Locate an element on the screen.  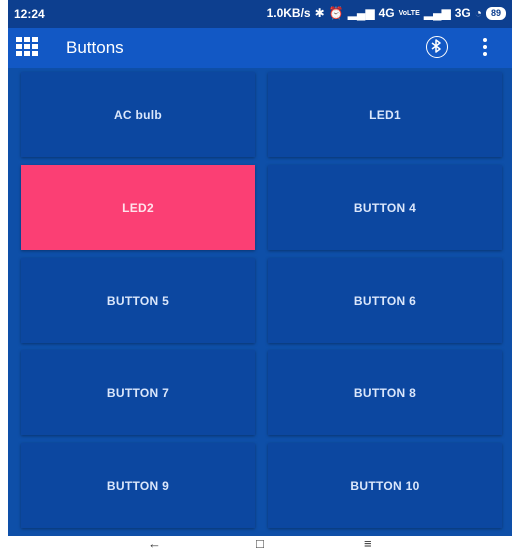
button-led1: LED1 is located at coordinates (385, 114).